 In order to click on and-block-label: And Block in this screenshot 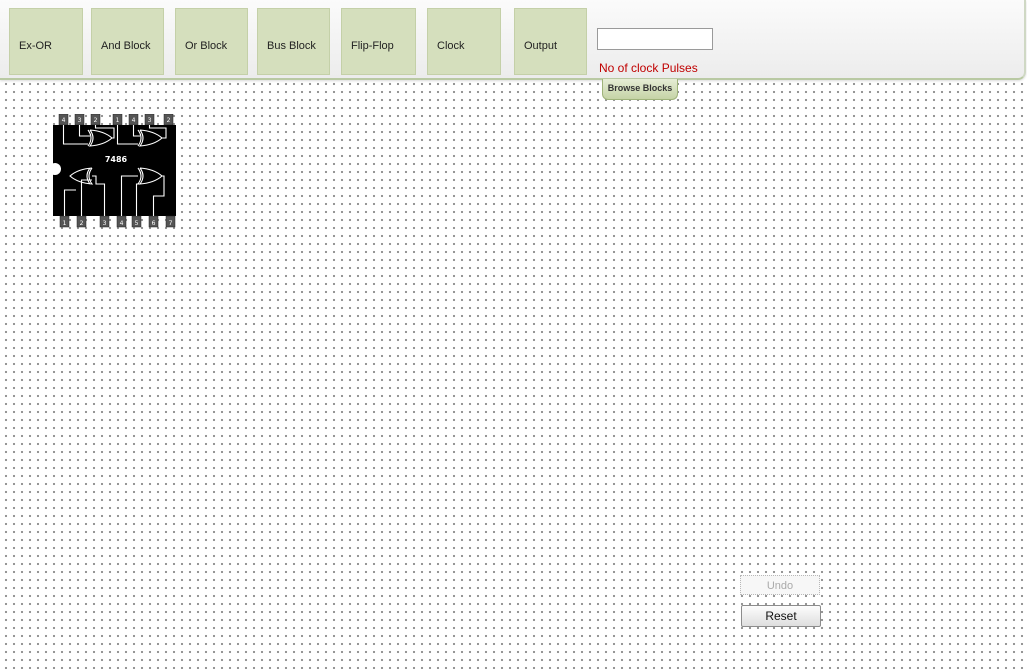, I will do `click(126, 46)`.